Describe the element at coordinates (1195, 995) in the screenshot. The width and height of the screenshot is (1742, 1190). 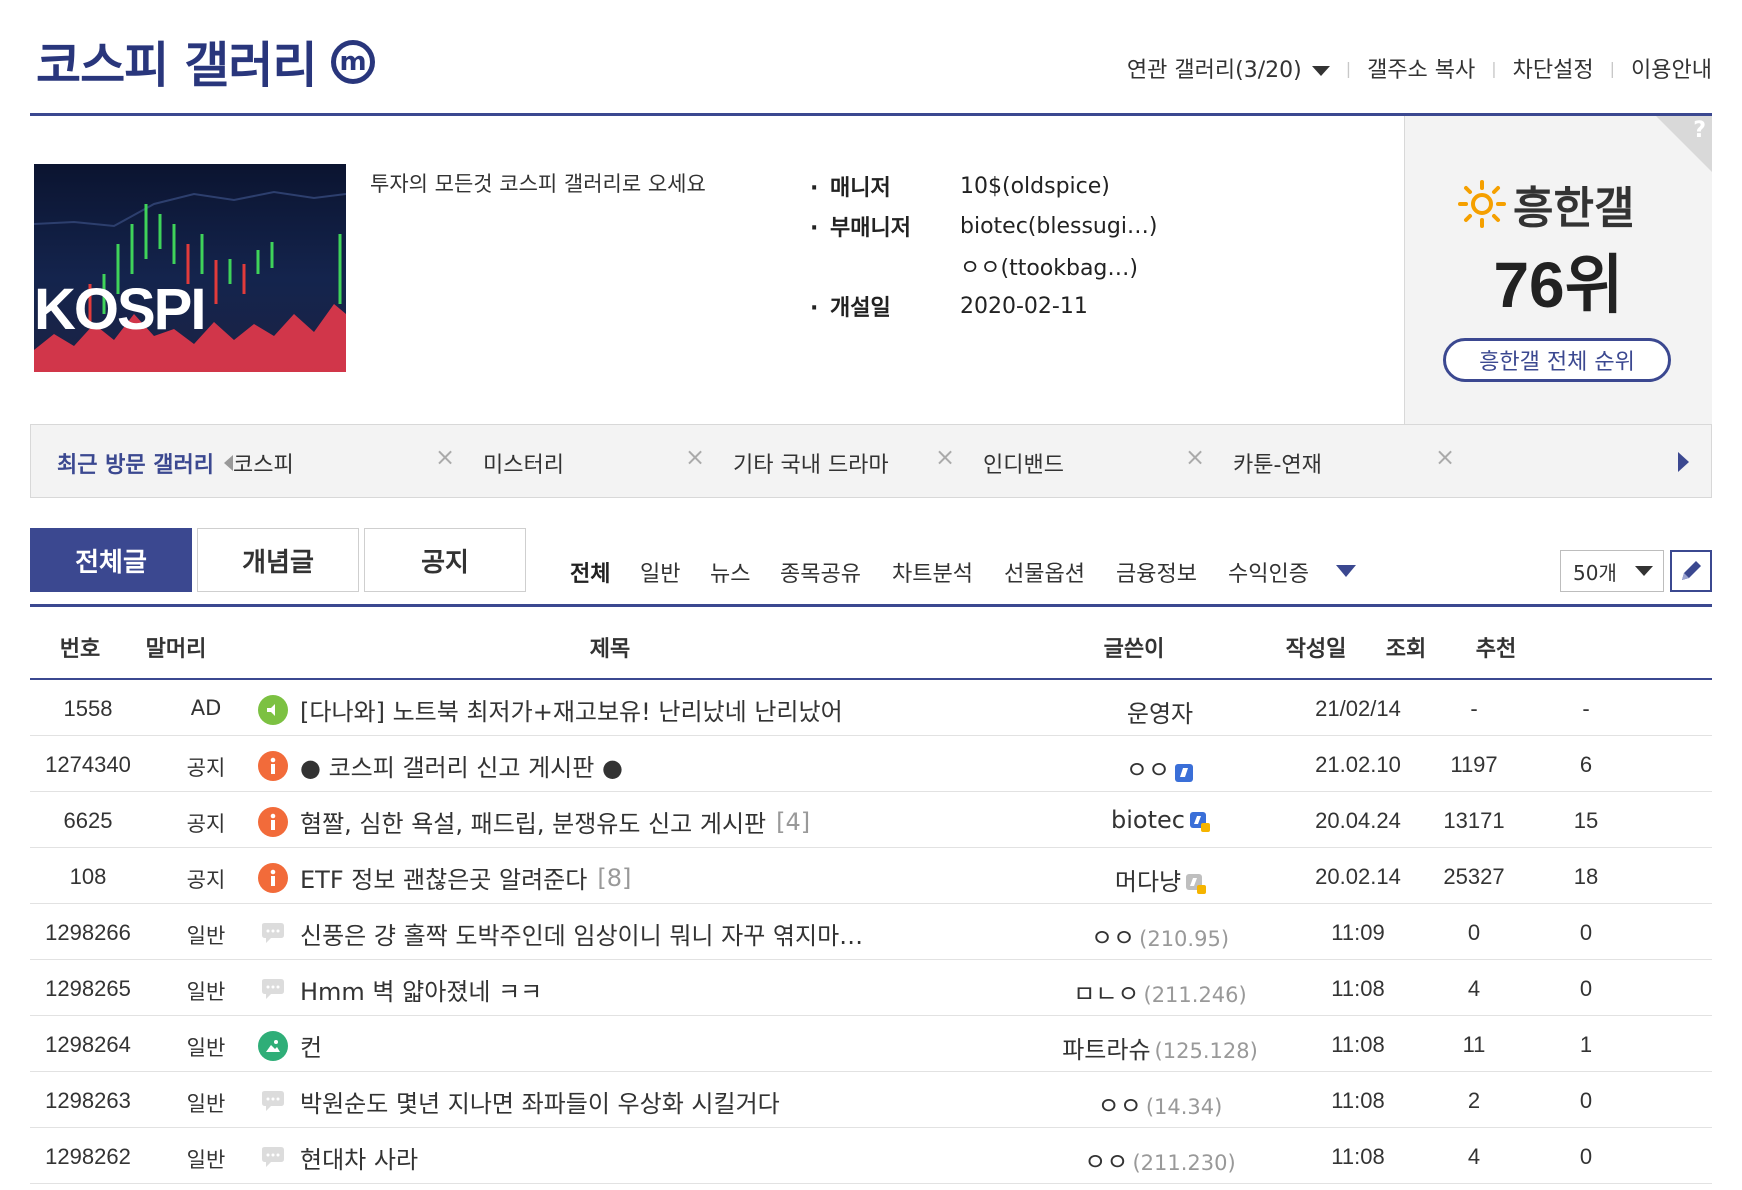
I see `writer-ip: (211.246)` at that location.